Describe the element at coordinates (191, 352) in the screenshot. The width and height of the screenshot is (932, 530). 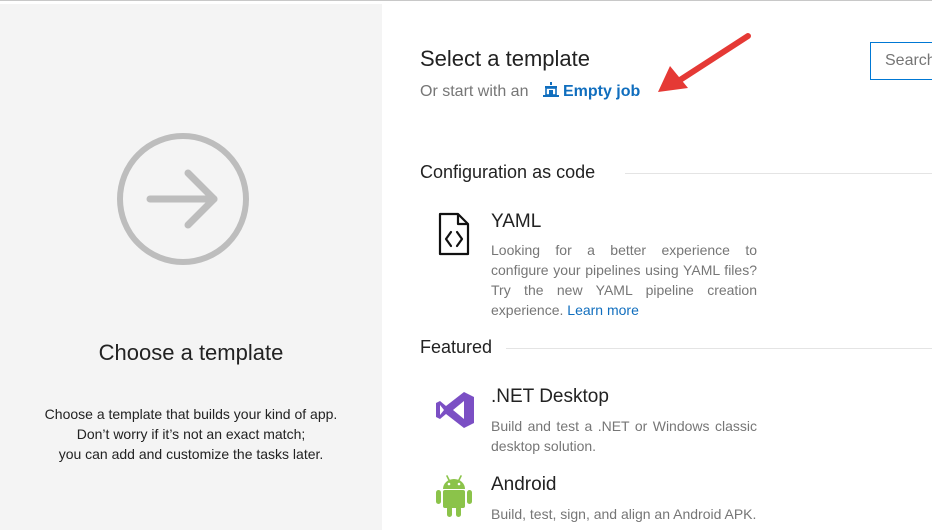
I see `left-panel-title: Choose a template` at that location.